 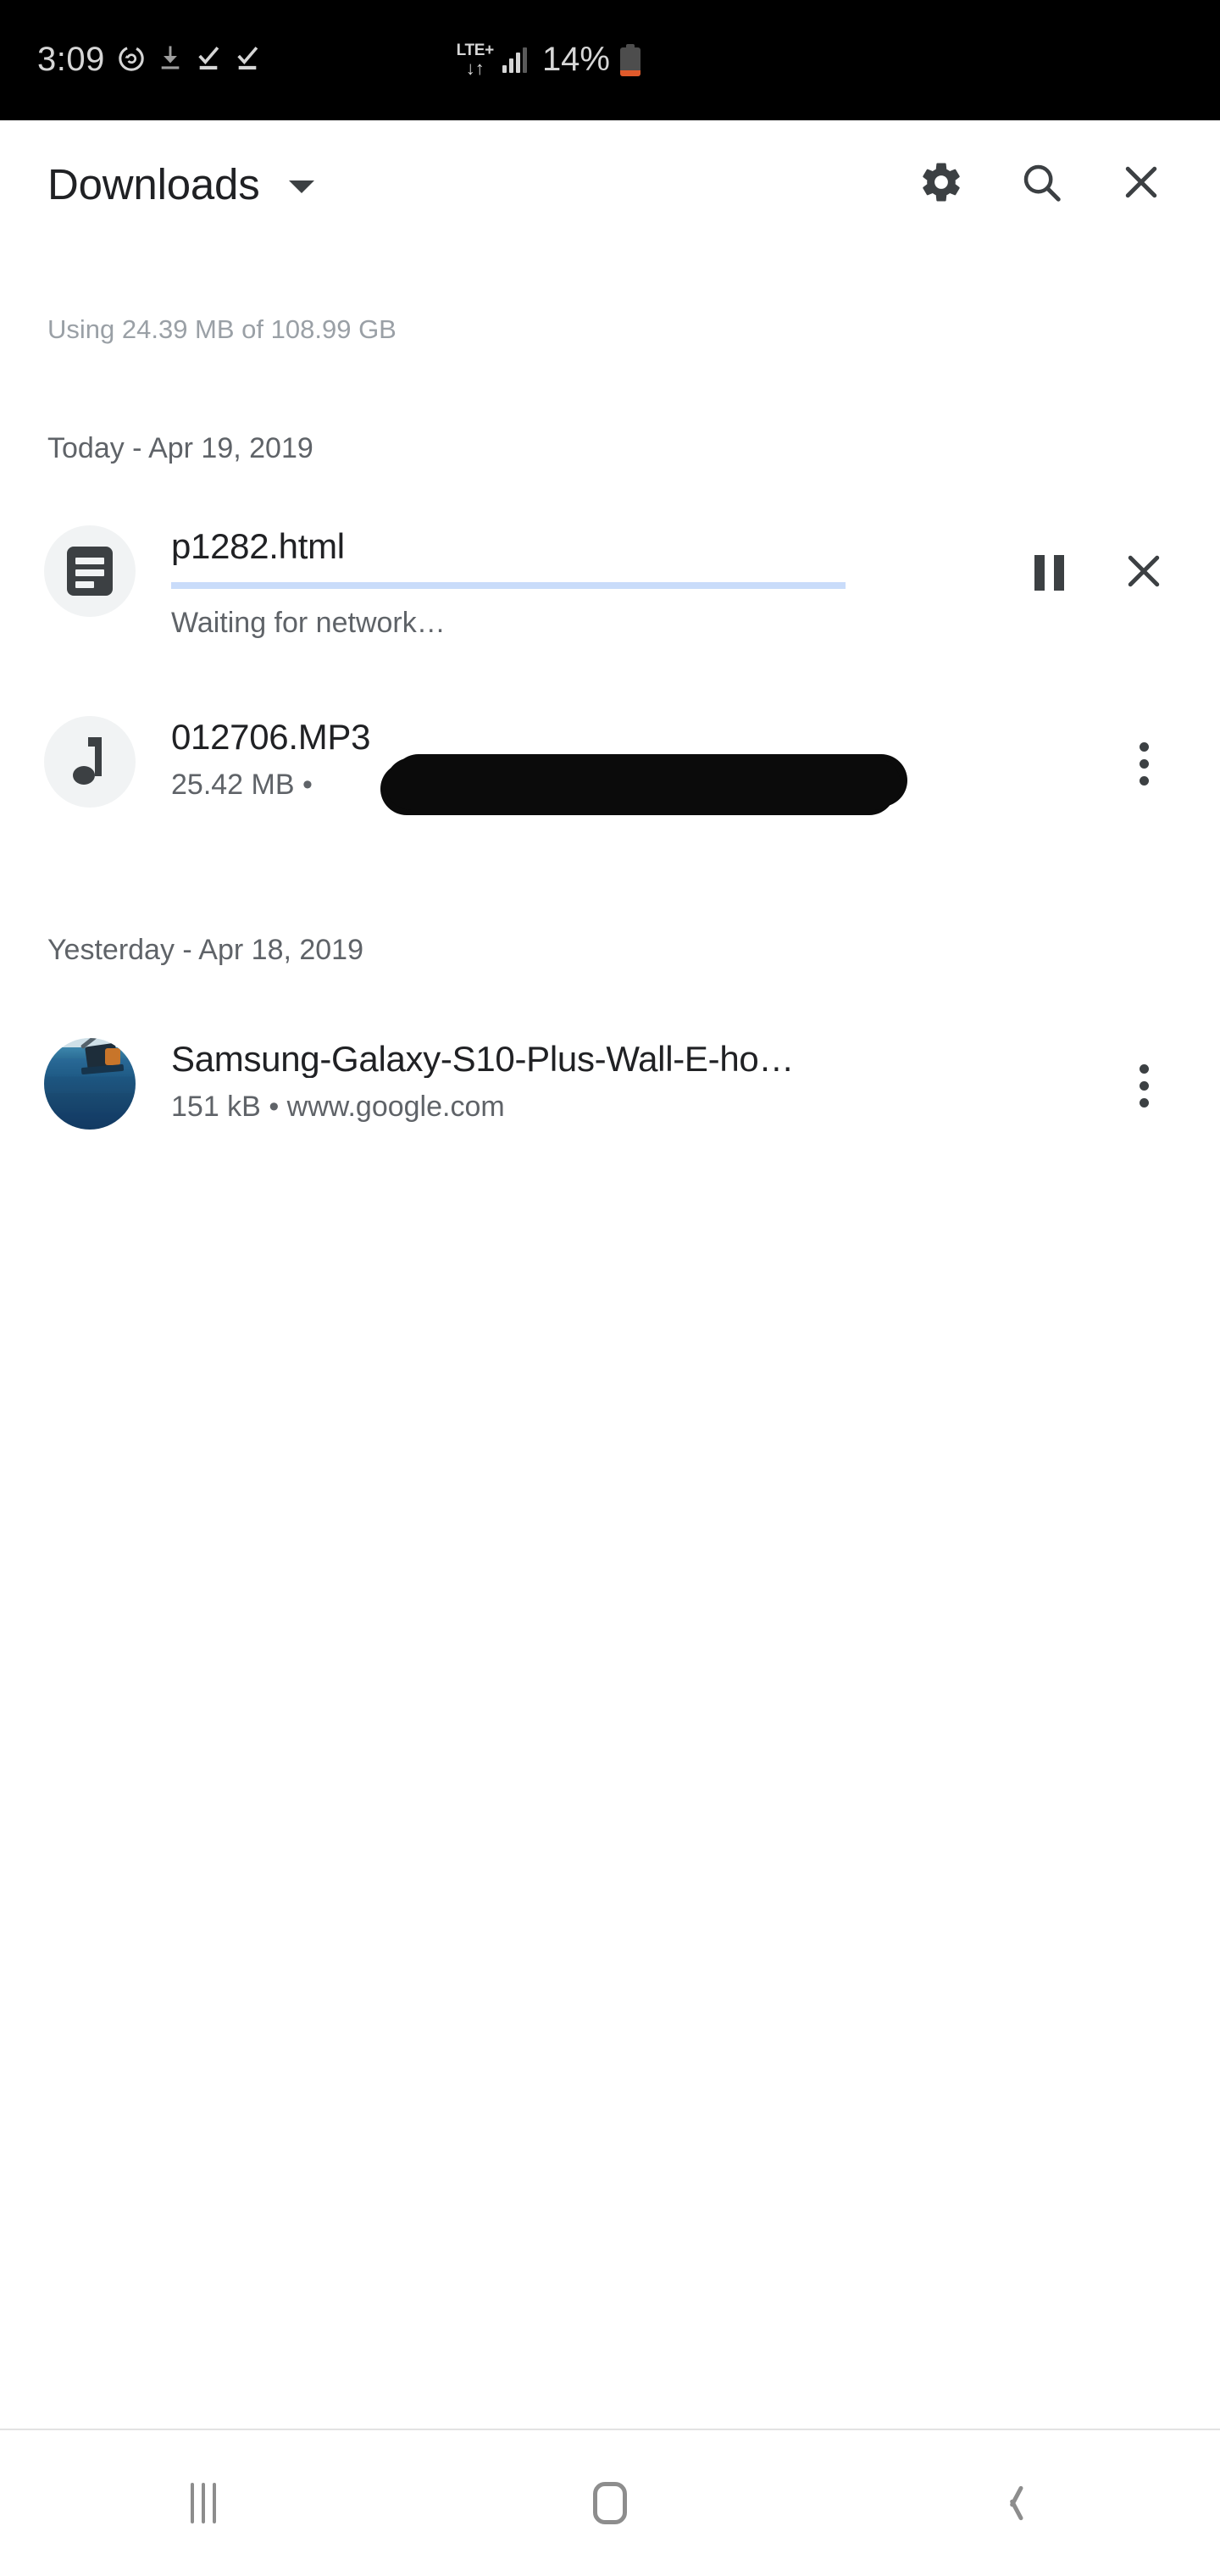 I want to click on app-toolbar: Downloads, so click(x=610, y=183).